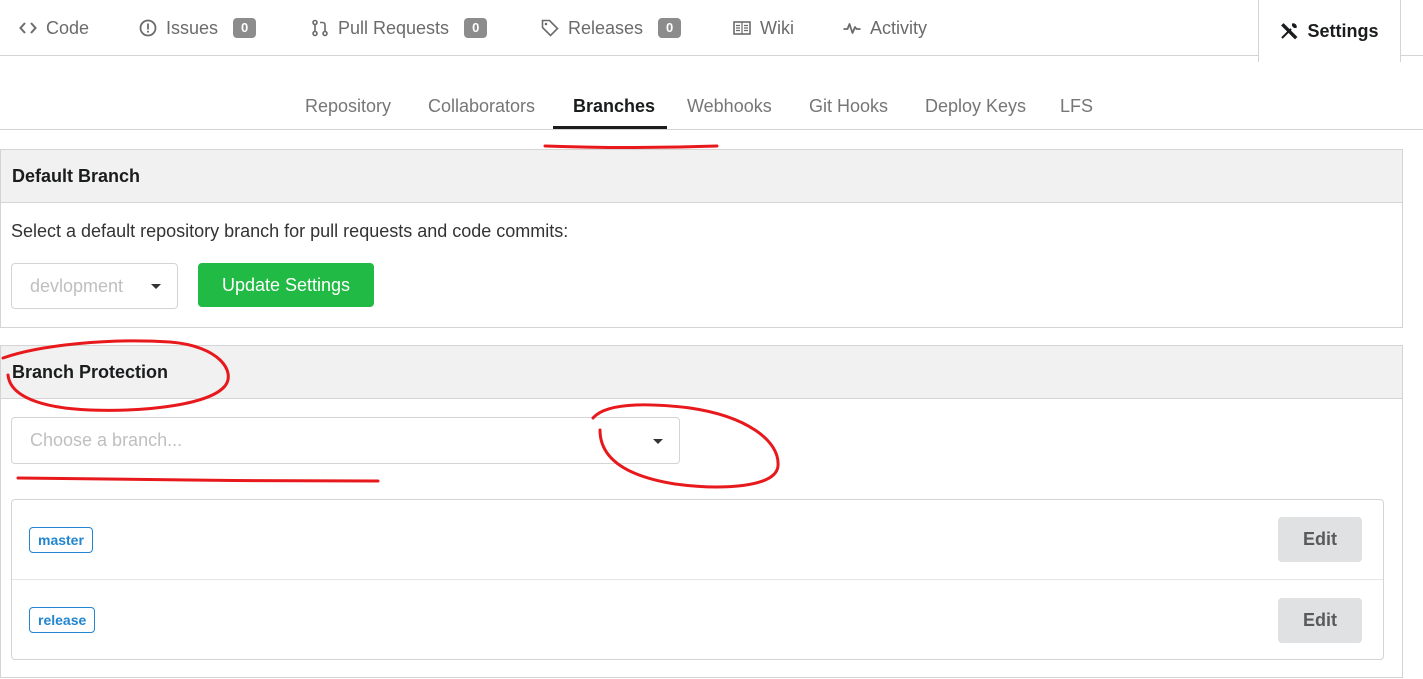  I want to click on pull-request-icon, so click(320, 28).